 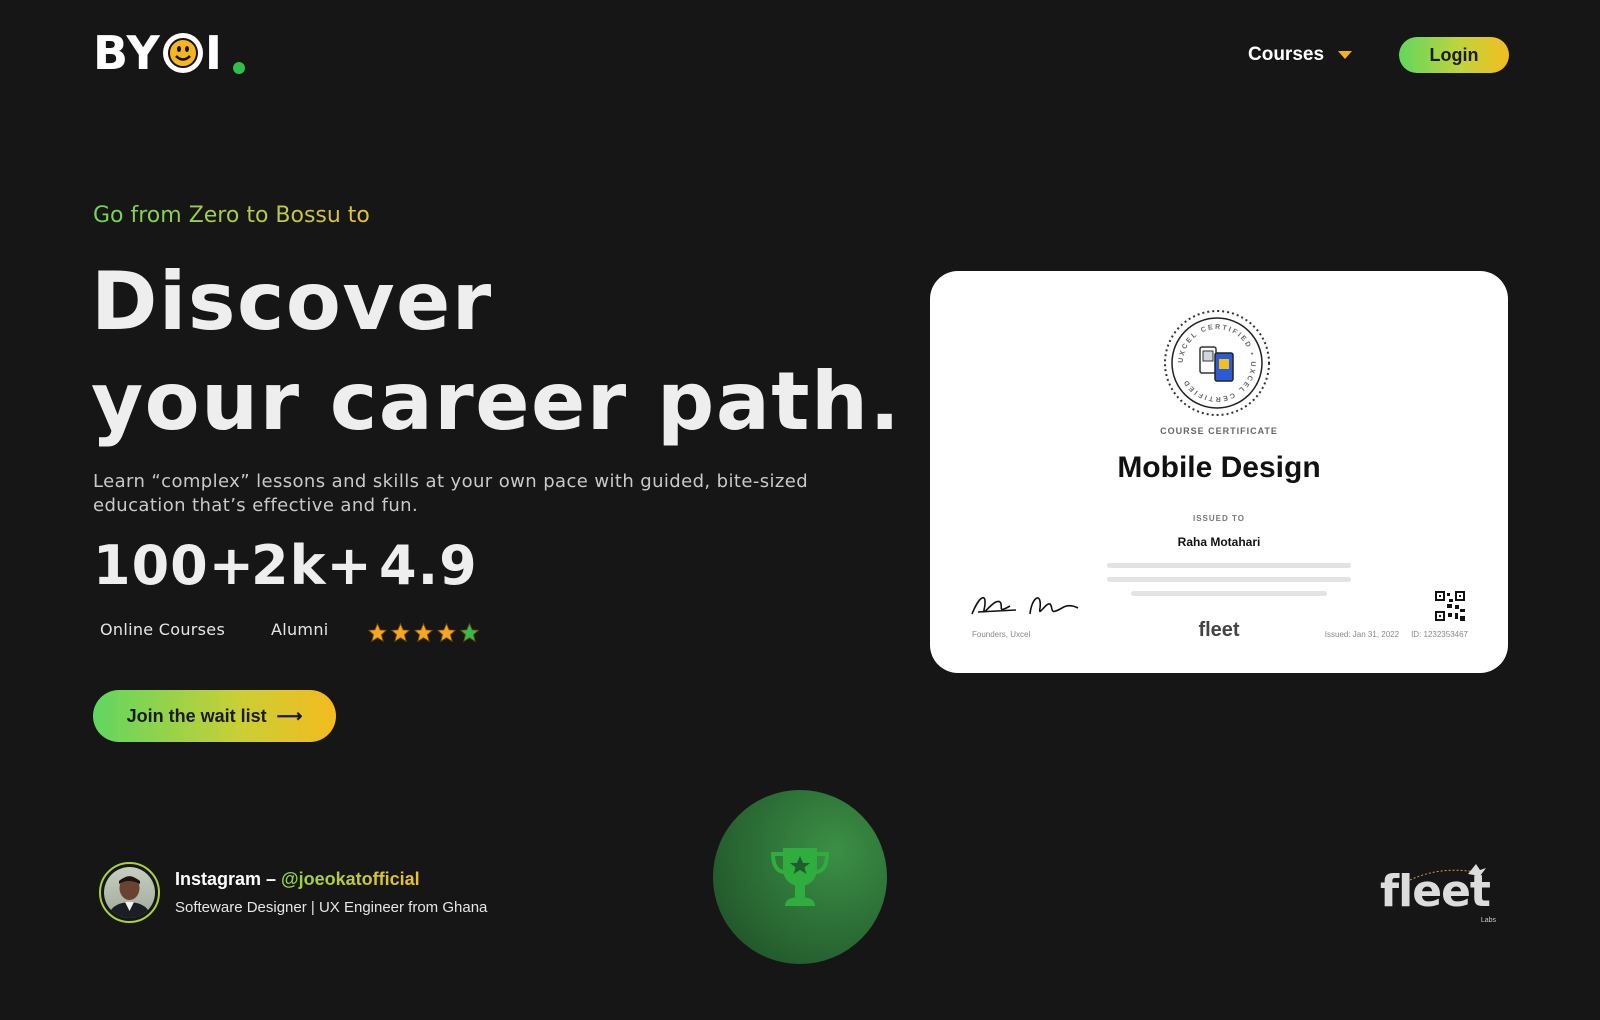 I want to click on certificate-kicker: COURSE CERTIFICATE, so click(x=1219, y=431).